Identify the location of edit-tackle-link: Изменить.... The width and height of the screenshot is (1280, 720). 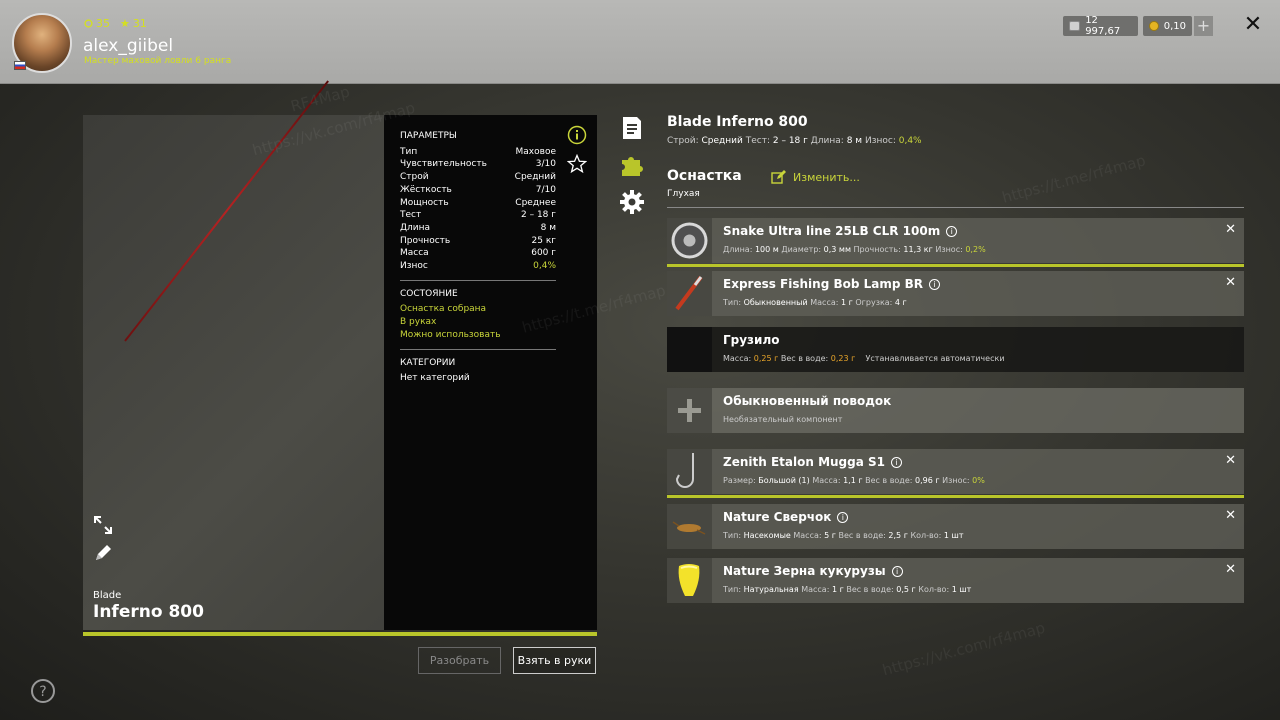
(815, 177).